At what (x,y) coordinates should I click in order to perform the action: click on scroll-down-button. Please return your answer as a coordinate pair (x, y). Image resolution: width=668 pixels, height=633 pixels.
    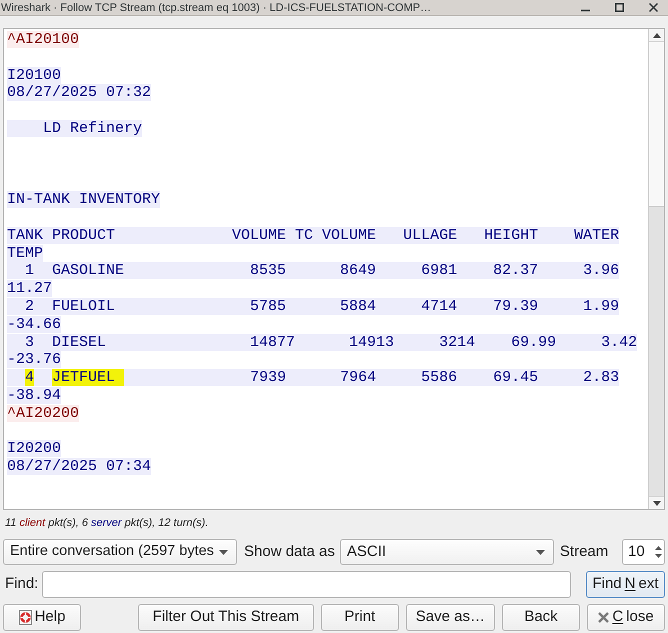
    Looking at the image, I should click on (656, 502).